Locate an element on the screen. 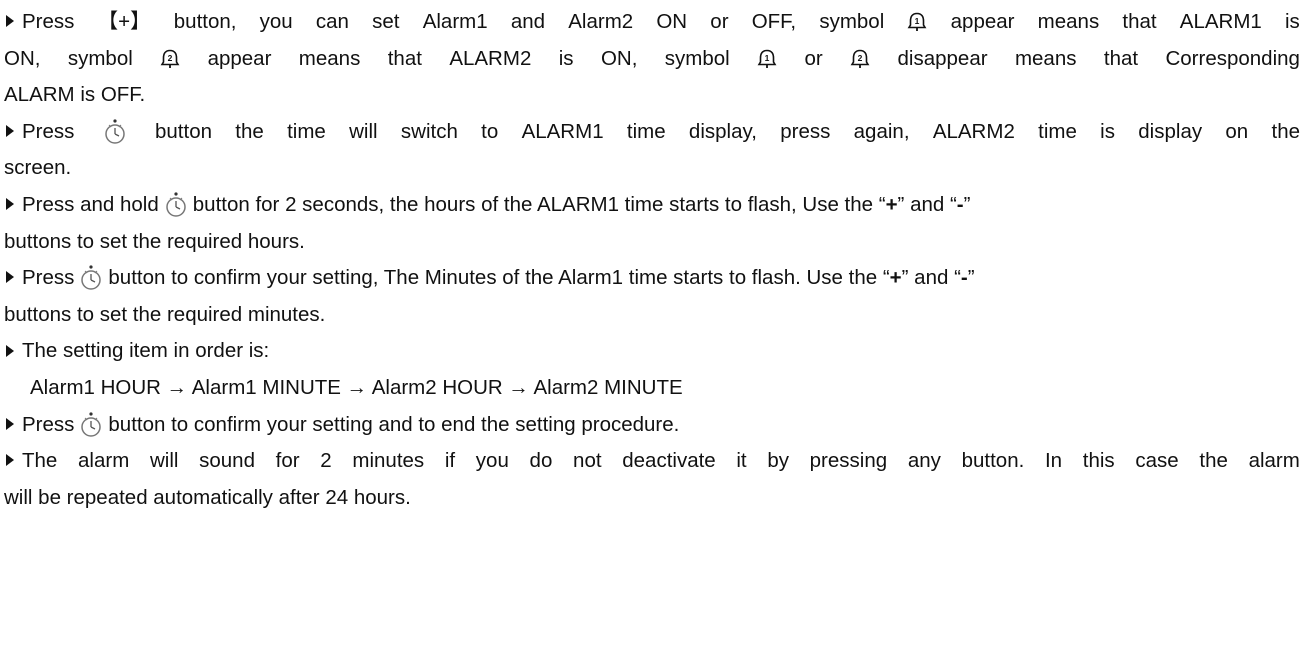 The image size is (1306, 664). word: deactivate is located at coordinates (669, 461).